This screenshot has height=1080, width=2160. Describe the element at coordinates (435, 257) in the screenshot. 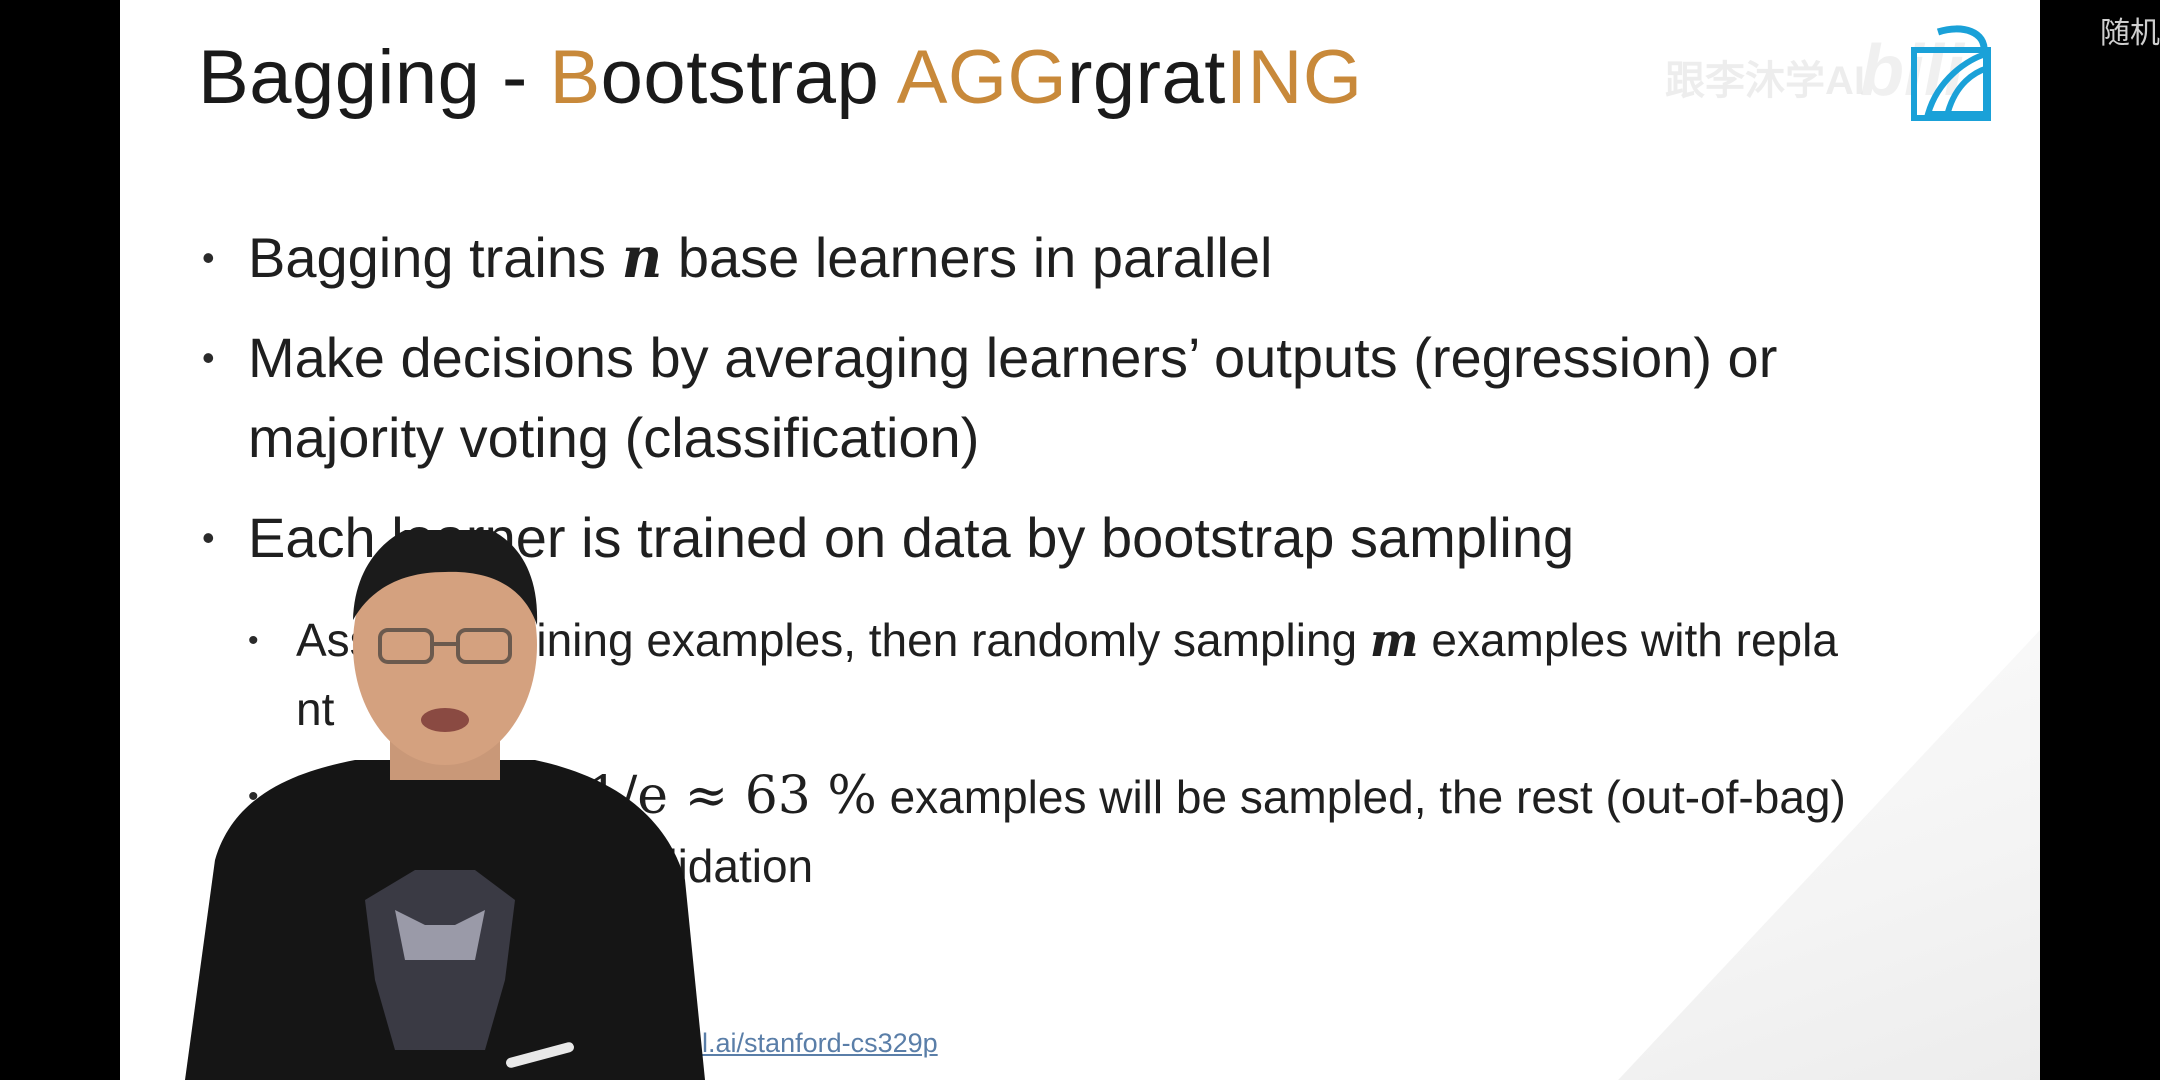

I see `bullet-text: Bagging trains` at that location.